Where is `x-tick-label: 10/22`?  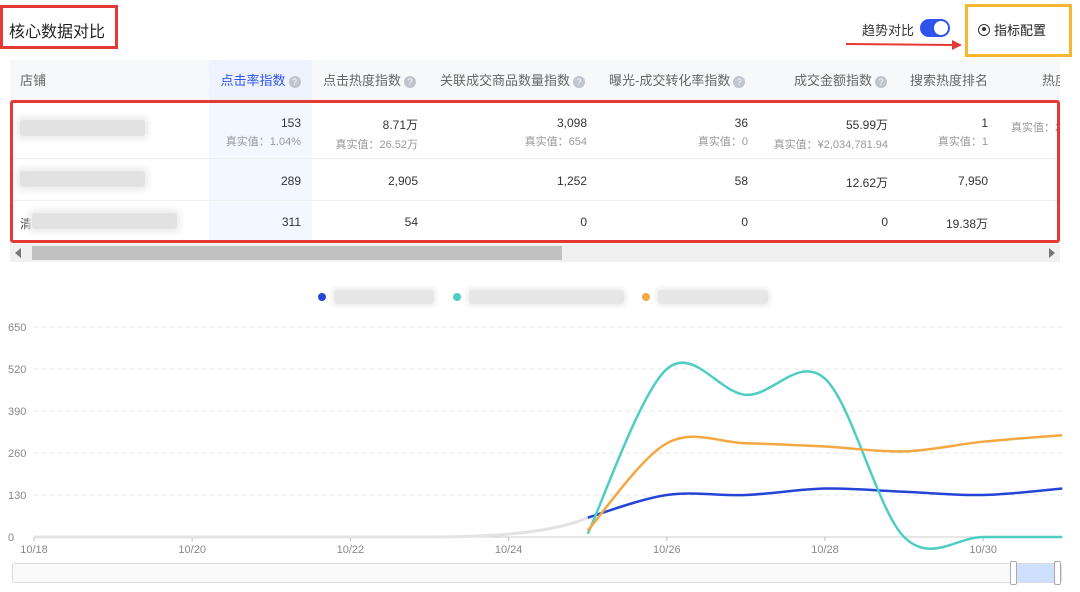
x-tick-label: 10/22 is located at coordinates (351, 550).